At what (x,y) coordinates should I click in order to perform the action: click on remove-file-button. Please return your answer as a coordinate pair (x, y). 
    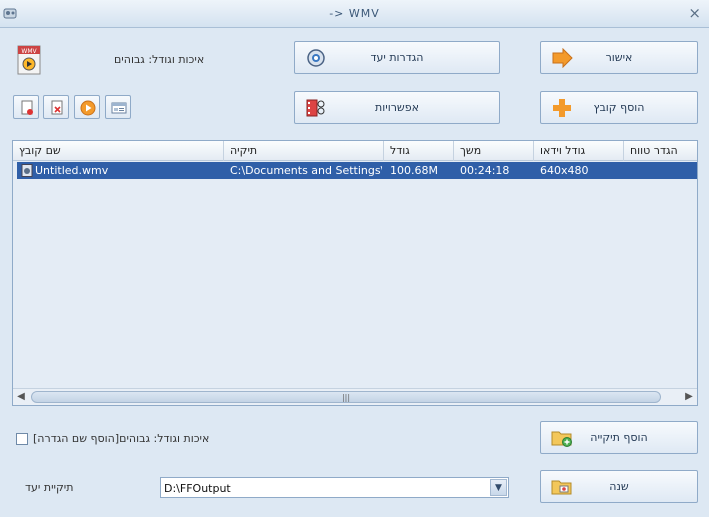
    Looking at the image, I should click on (26, 107).